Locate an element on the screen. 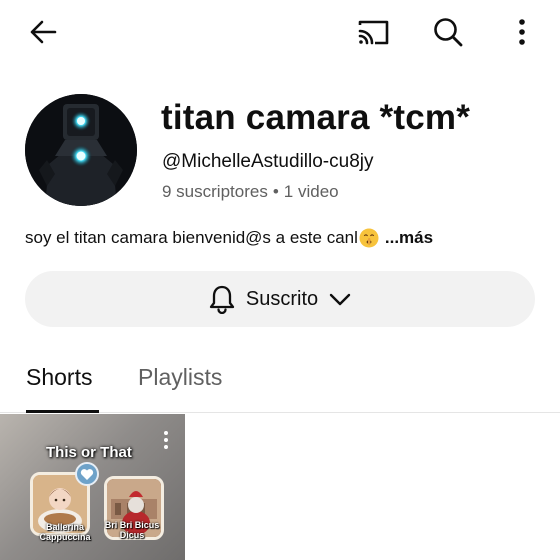 The height and width of the screenshot is (560, 560). cast-icon is located at coordinates (373, 32).